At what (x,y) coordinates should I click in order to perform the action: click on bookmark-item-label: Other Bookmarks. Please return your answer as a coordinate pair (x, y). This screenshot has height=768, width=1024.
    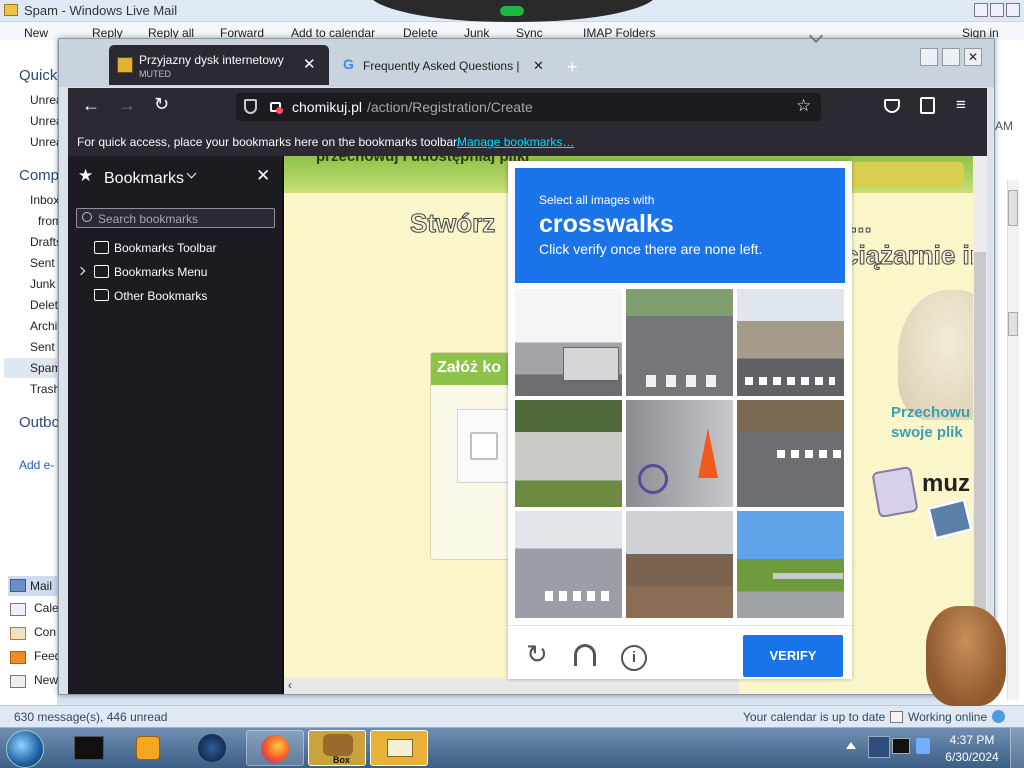
    Looking at the image, I should click on (161, 296).